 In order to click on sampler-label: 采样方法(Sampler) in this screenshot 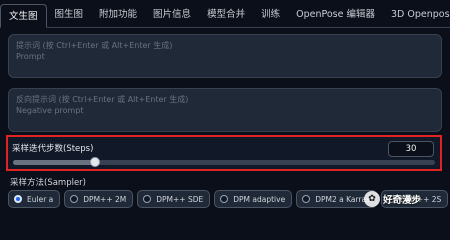, I will do `click(48, 183)`.